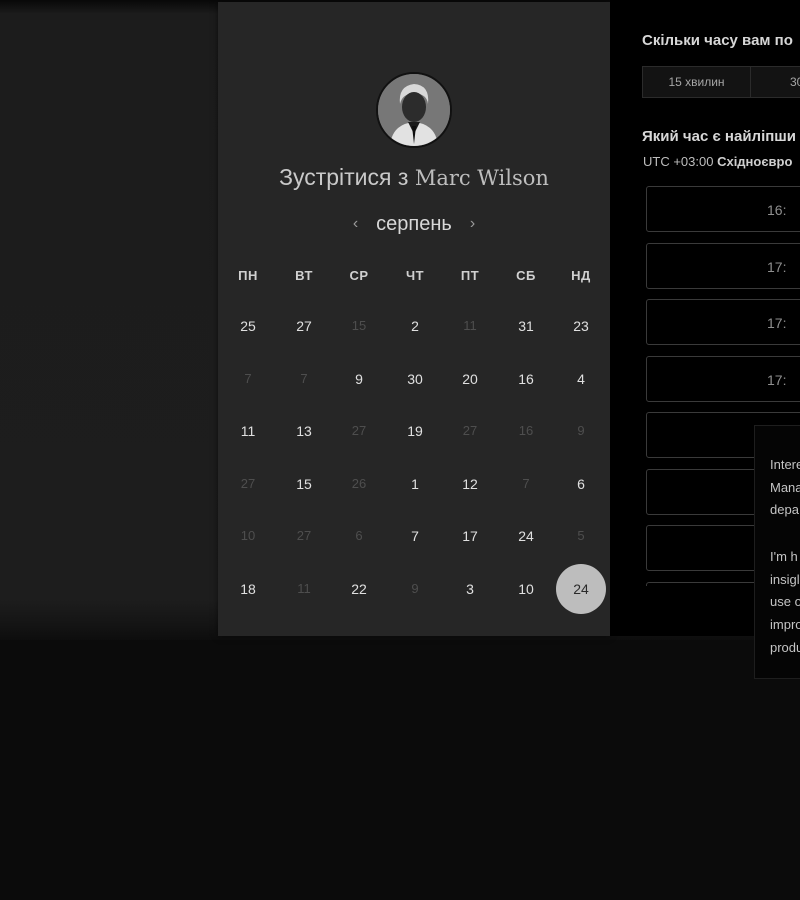  Describe the element at coordinates (581, 326) in the screenshot. I see `calendar-day: 23` at that location.